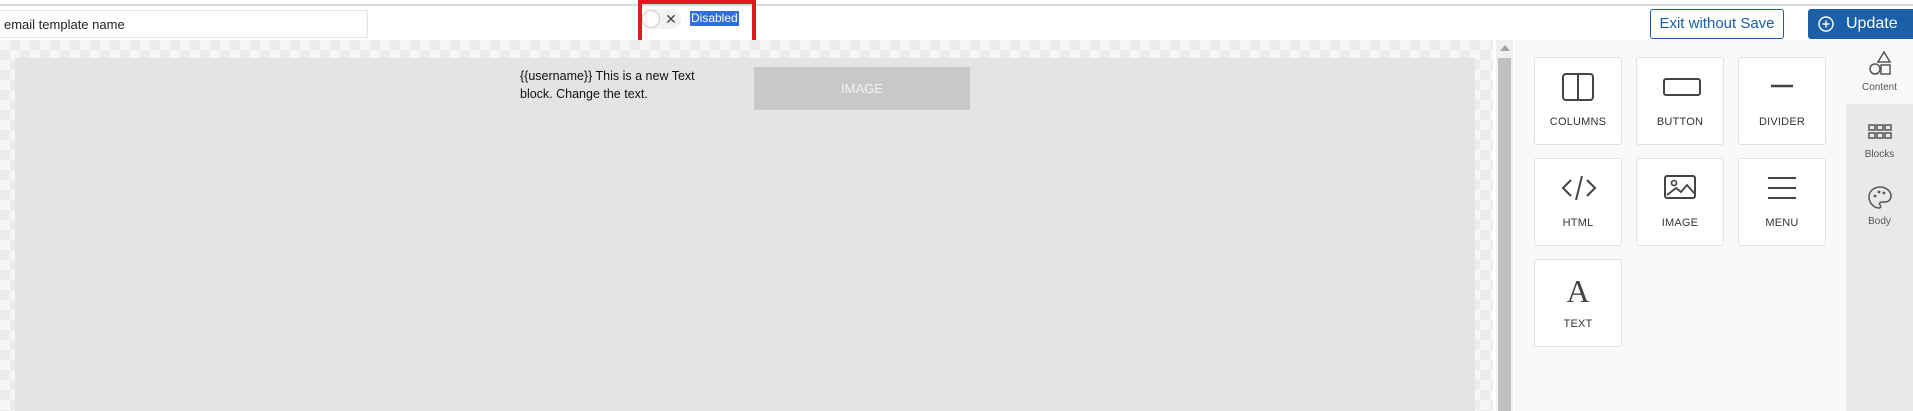  Describe the element at coordinates (1782, 202) in the screenshot. I see `tile-menu: MENU` at that location.